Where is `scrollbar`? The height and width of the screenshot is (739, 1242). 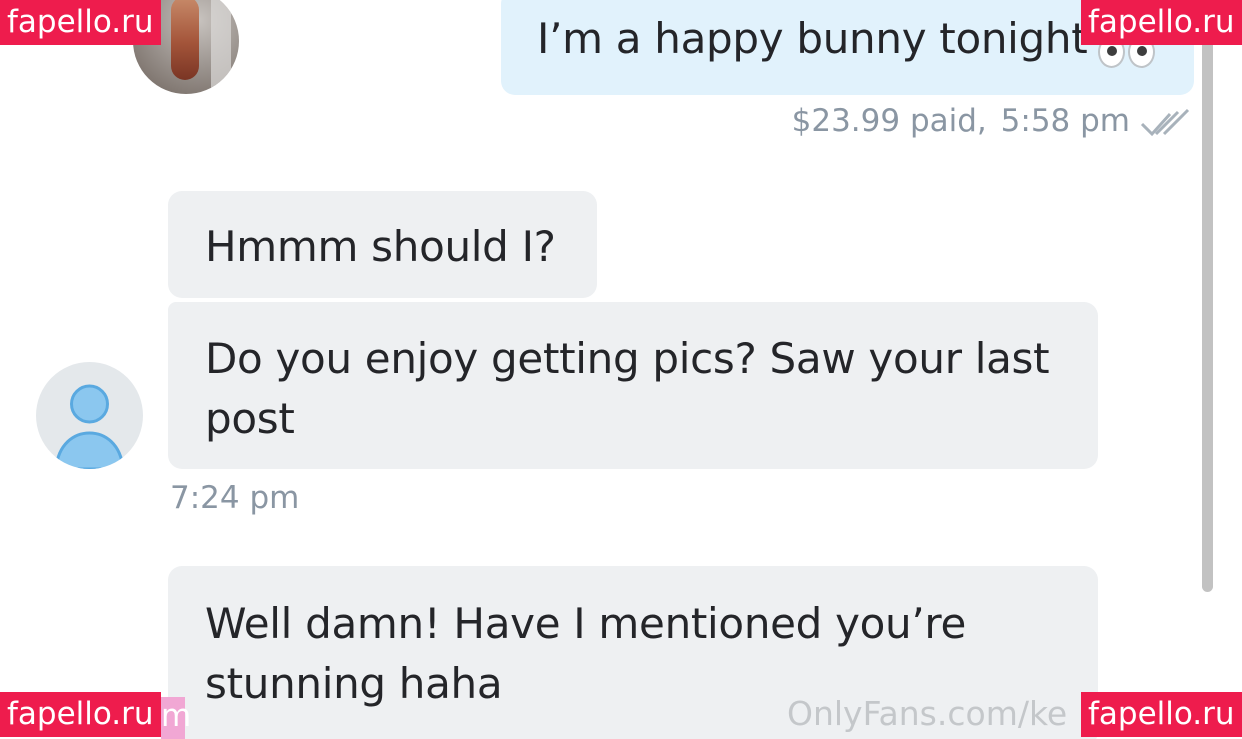 scrollbar is located at coordinates (1207, 296).